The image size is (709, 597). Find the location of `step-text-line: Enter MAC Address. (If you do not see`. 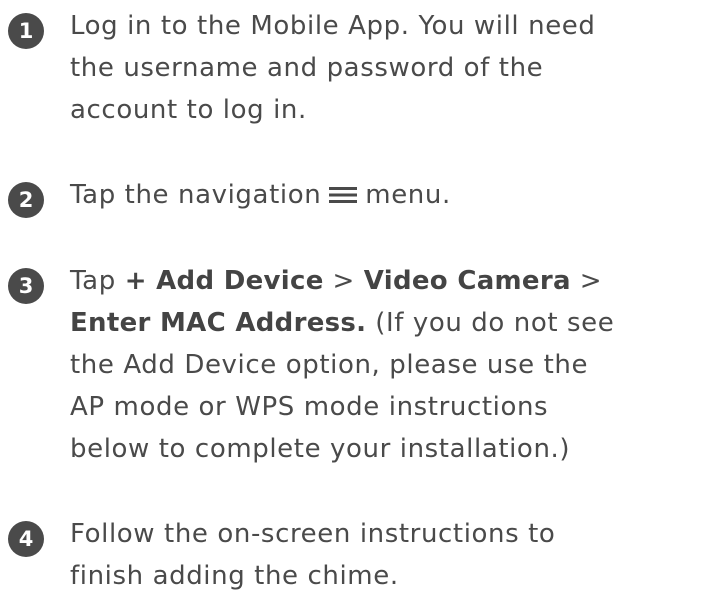

step-text-line: Enter MAC Address. (If you do not see is located at coordinates (387, 323).